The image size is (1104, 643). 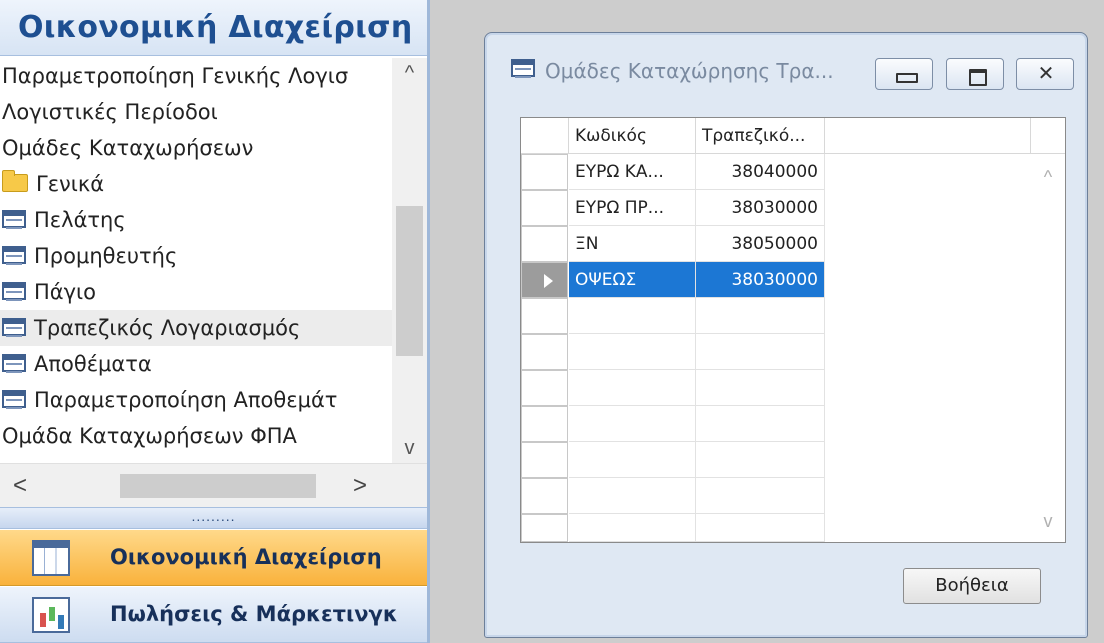 I want to click on scroll-right-icon: >, so click(x=360, y=486).